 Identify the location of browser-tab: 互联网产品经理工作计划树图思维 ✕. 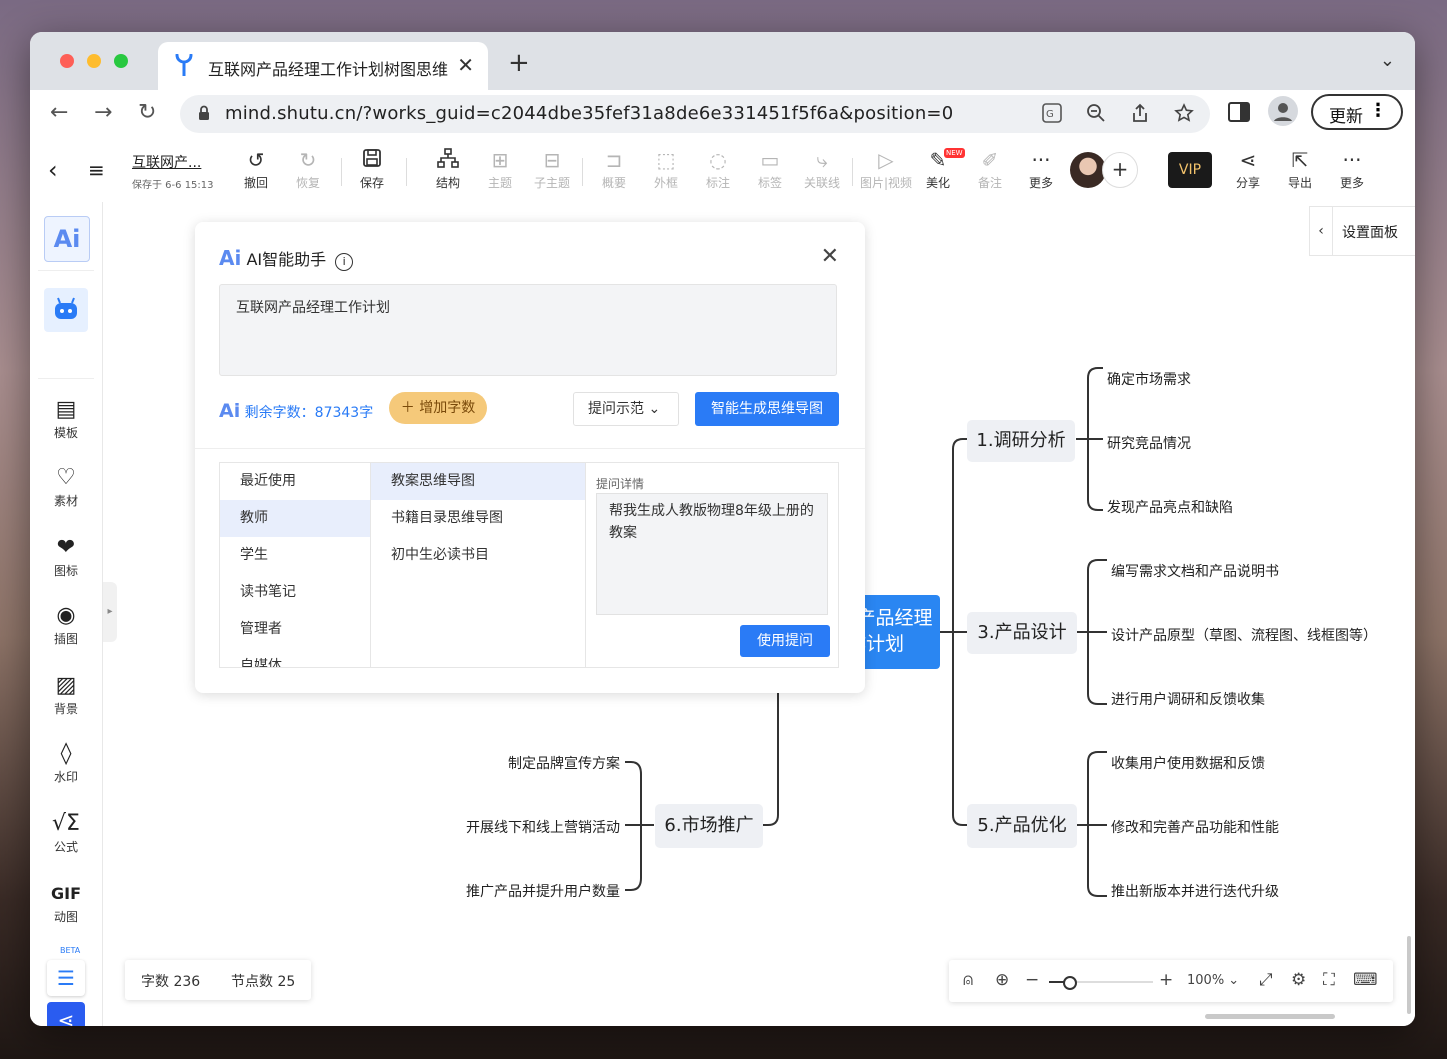
(323, 66).